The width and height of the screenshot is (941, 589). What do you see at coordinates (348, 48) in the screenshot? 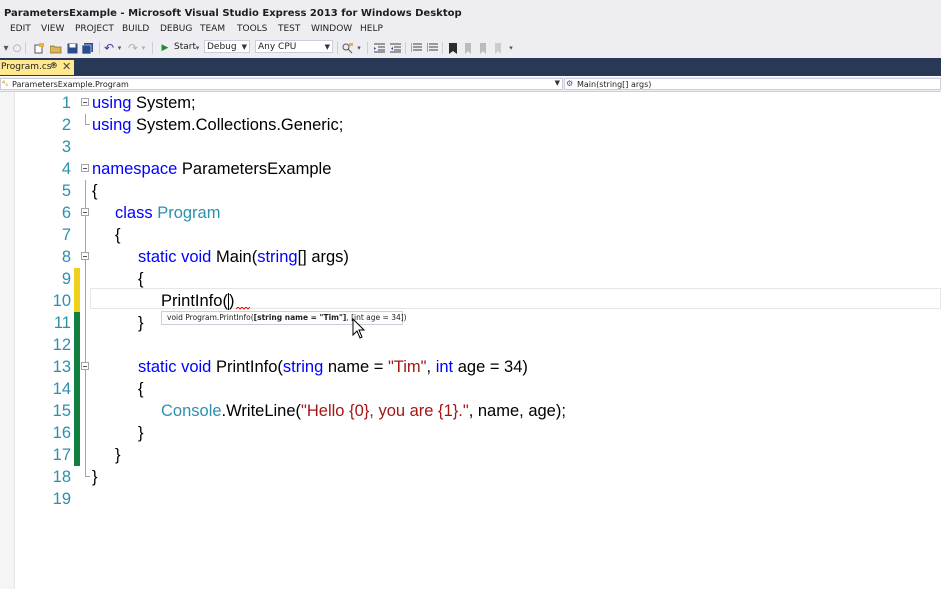
I see `find-in-files-icon` at bounding box center [348, 48].